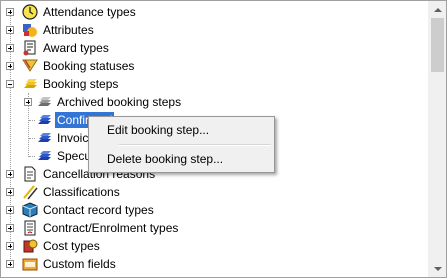 Image resolution: width=447 pixels, height=278 pixels. Describe the element at coordinates (211, 84) in the screenshot. I see `tree-item-booking-steps: Booking steps` at that location.